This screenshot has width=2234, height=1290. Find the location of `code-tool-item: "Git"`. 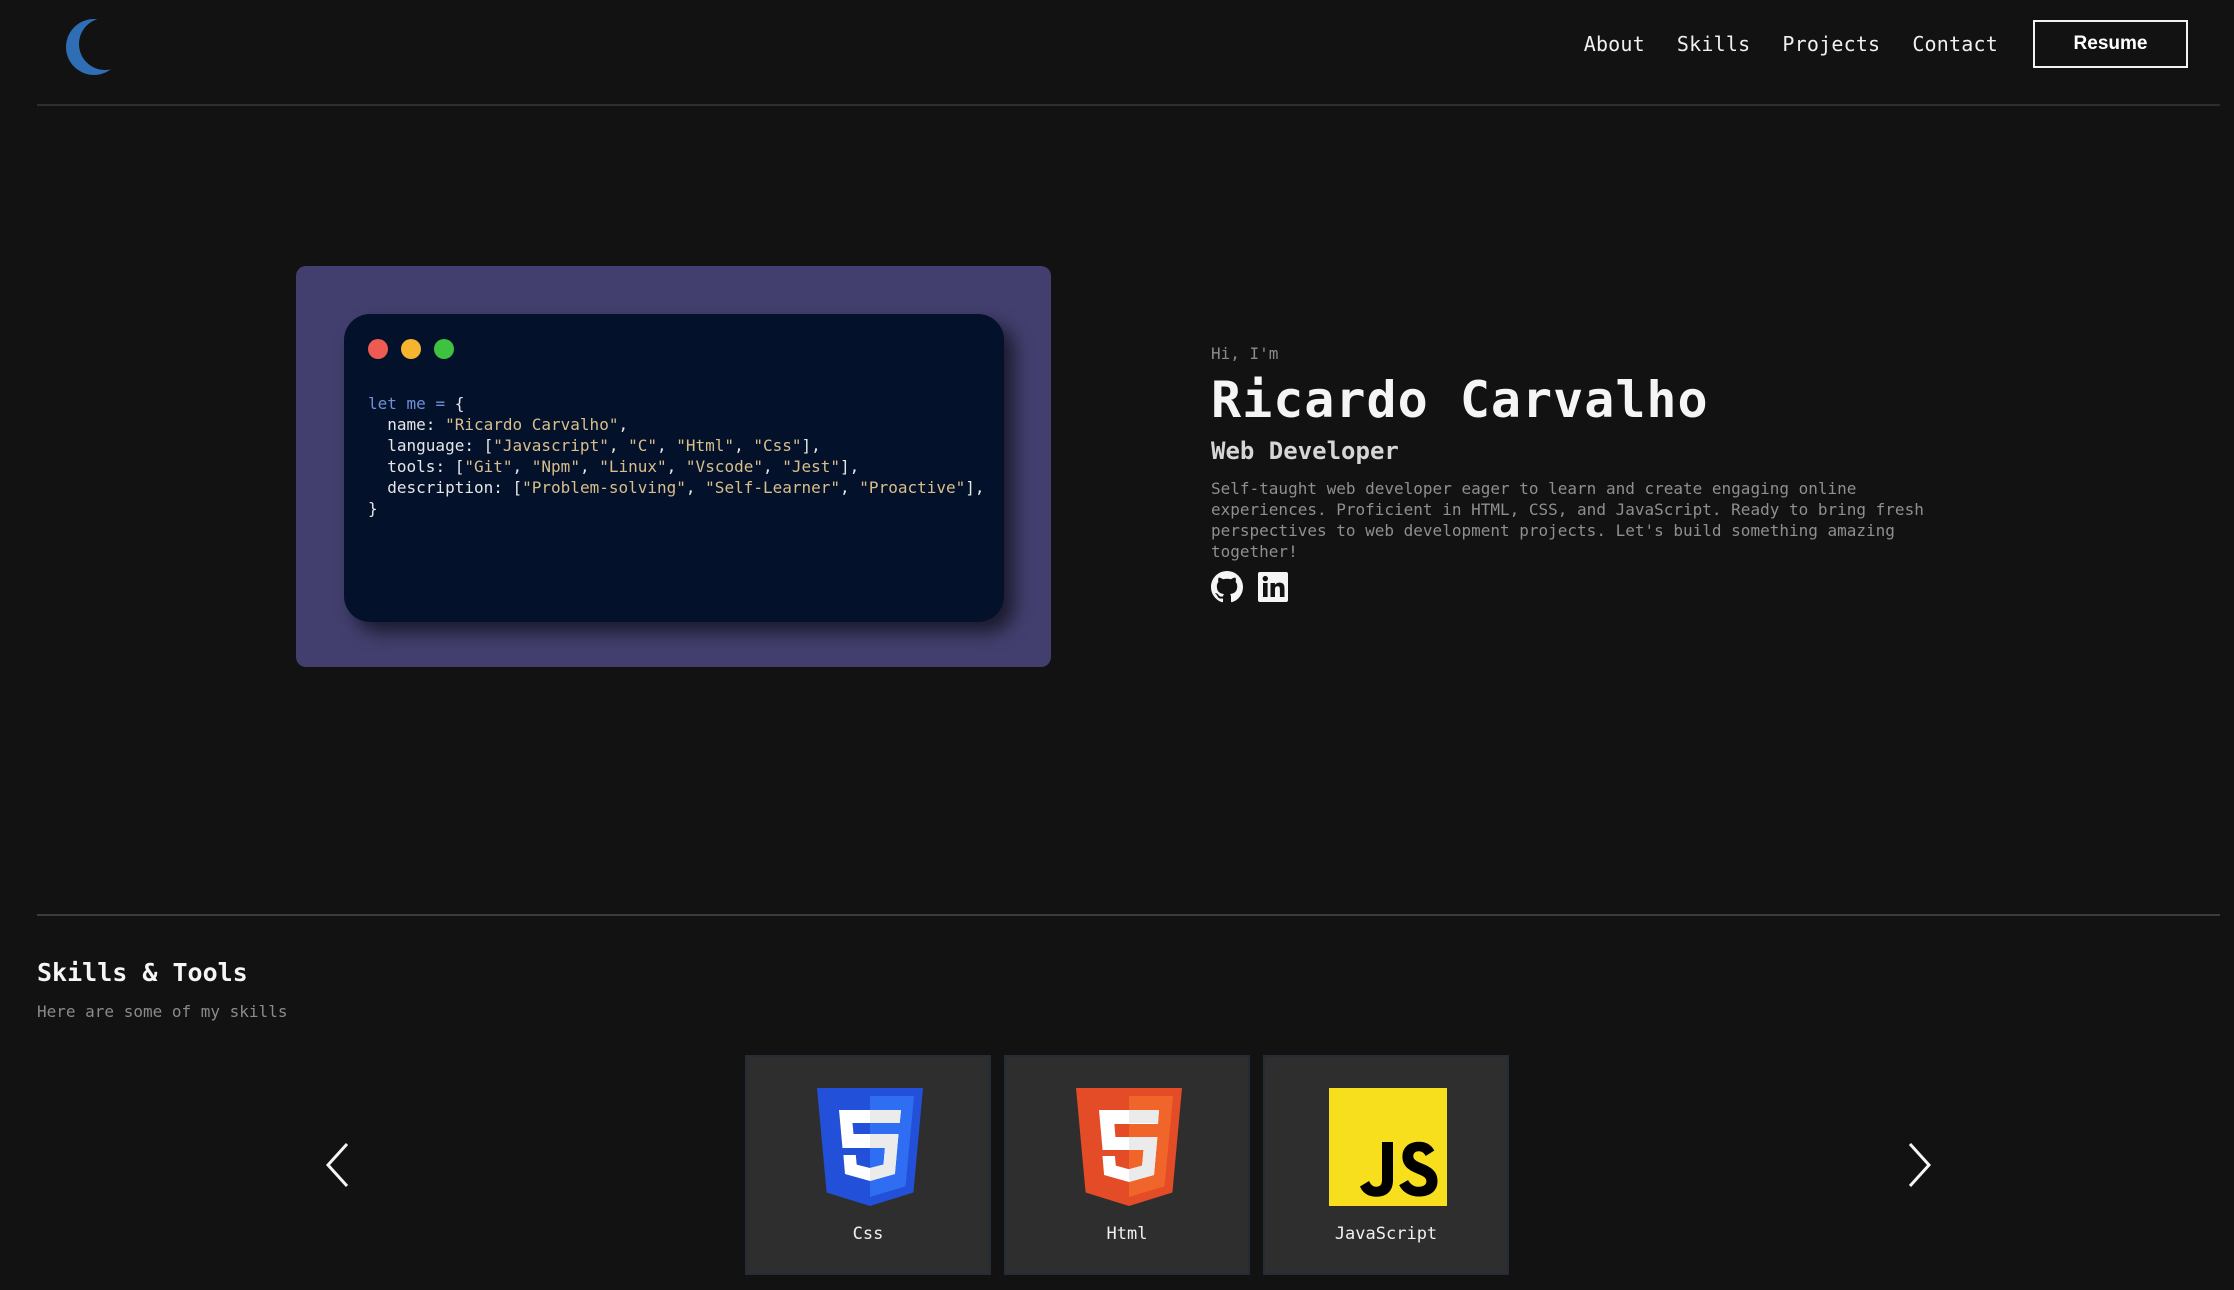

code-tool-item: "Git" is located at coordinates (488, 466).